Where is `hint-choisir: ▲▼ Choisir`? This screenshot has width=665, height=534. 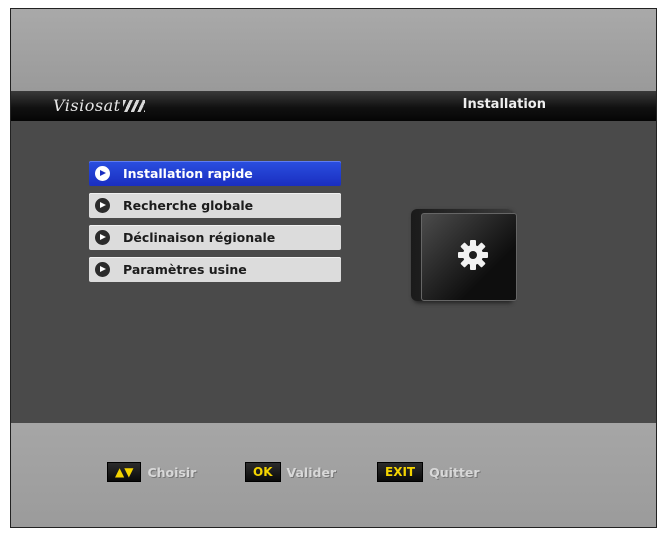 hint-choisir: ▲▼ Choisir is located at coordinates (151, 472).